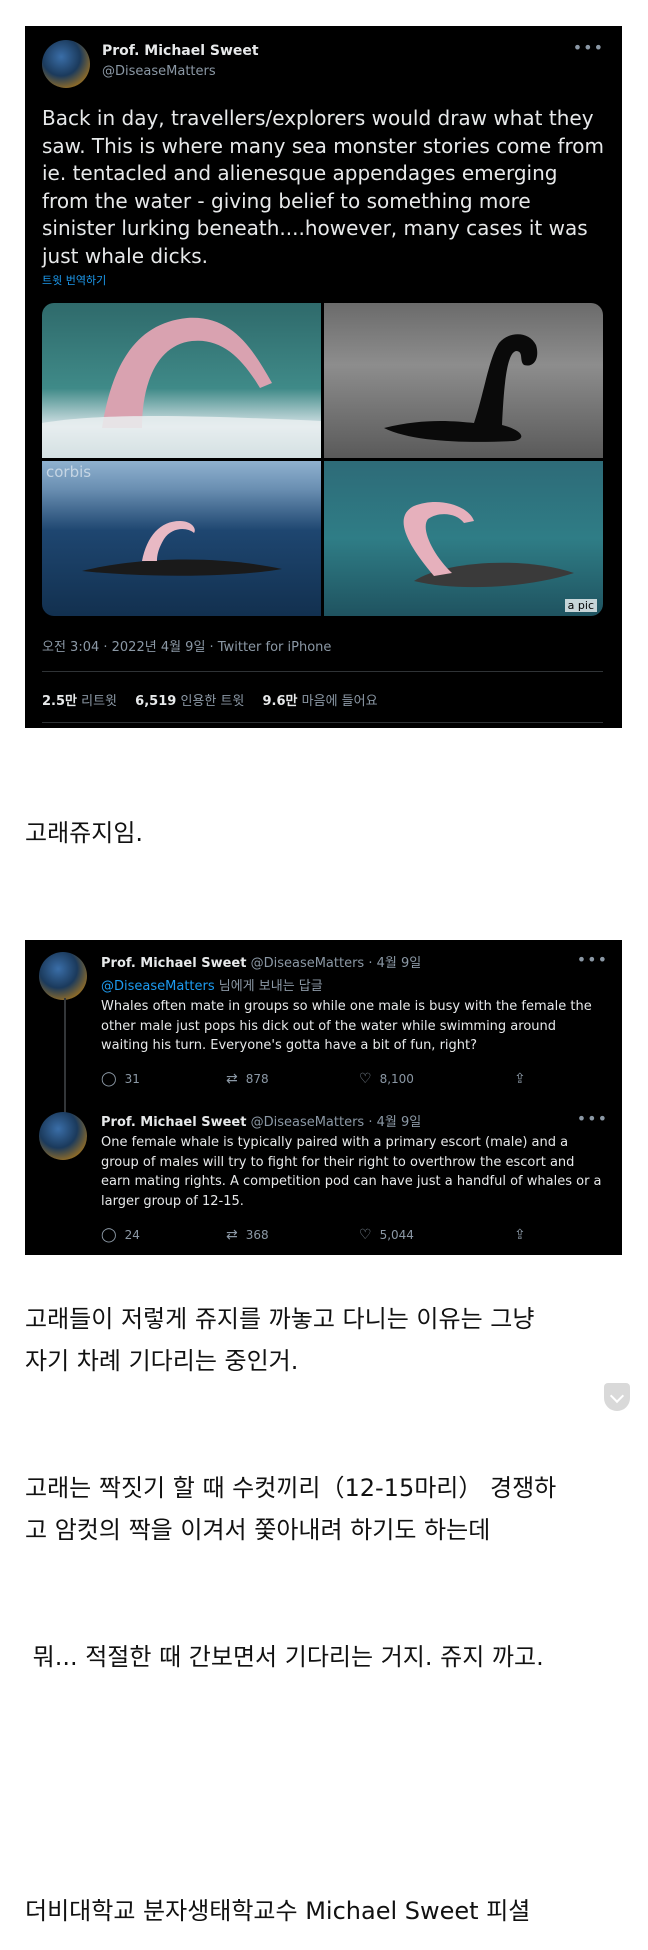  I want to click on caption-4: 뭐... 적절한 때 간보면서 기다리는 거지. 쥬지 까고., so click(284, 1657).